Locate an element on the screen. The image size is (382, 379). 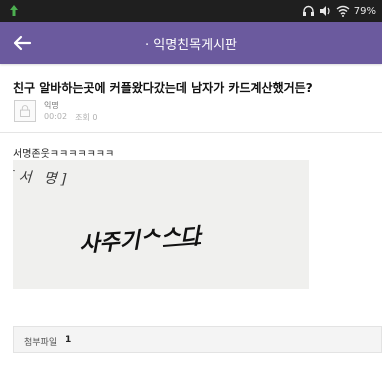
notification-icon is located at coordinates (14, 10).